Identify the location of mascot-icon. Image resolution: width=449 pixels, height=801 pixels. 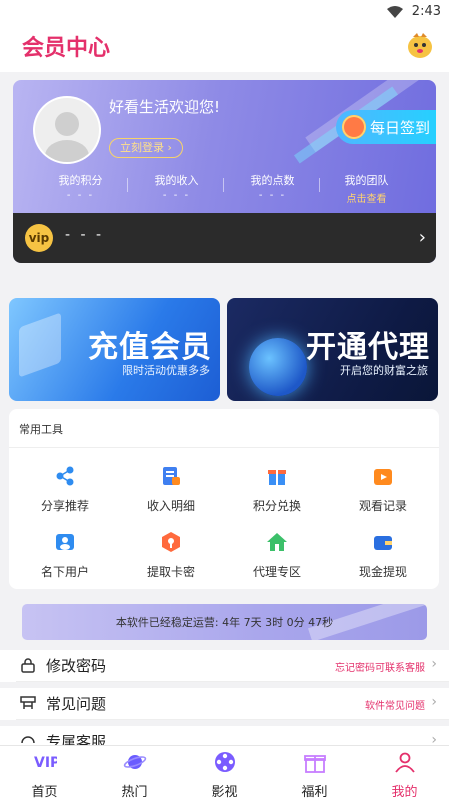
(420, 45).